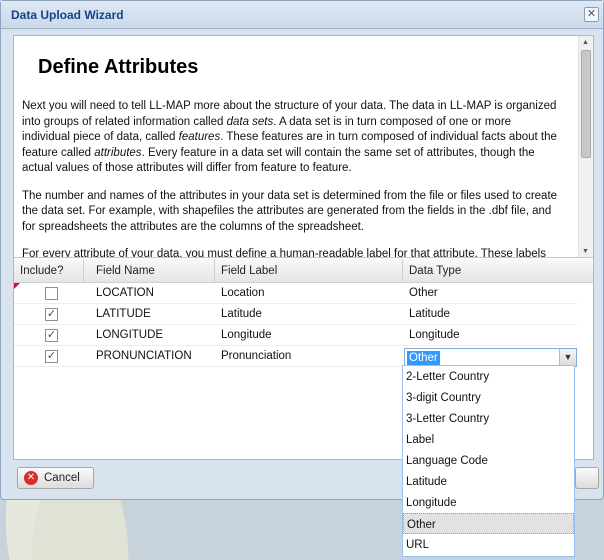 This screenshot has width=604, height=560. I want to click on data-type: Latitude, so click(429, 314).